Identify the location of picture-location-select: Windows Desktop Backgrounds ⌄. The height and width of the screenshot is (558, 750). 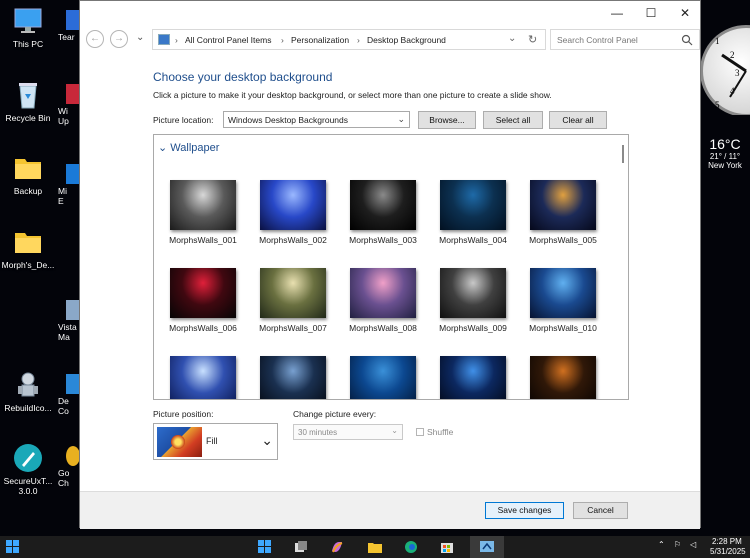
(316, 119).